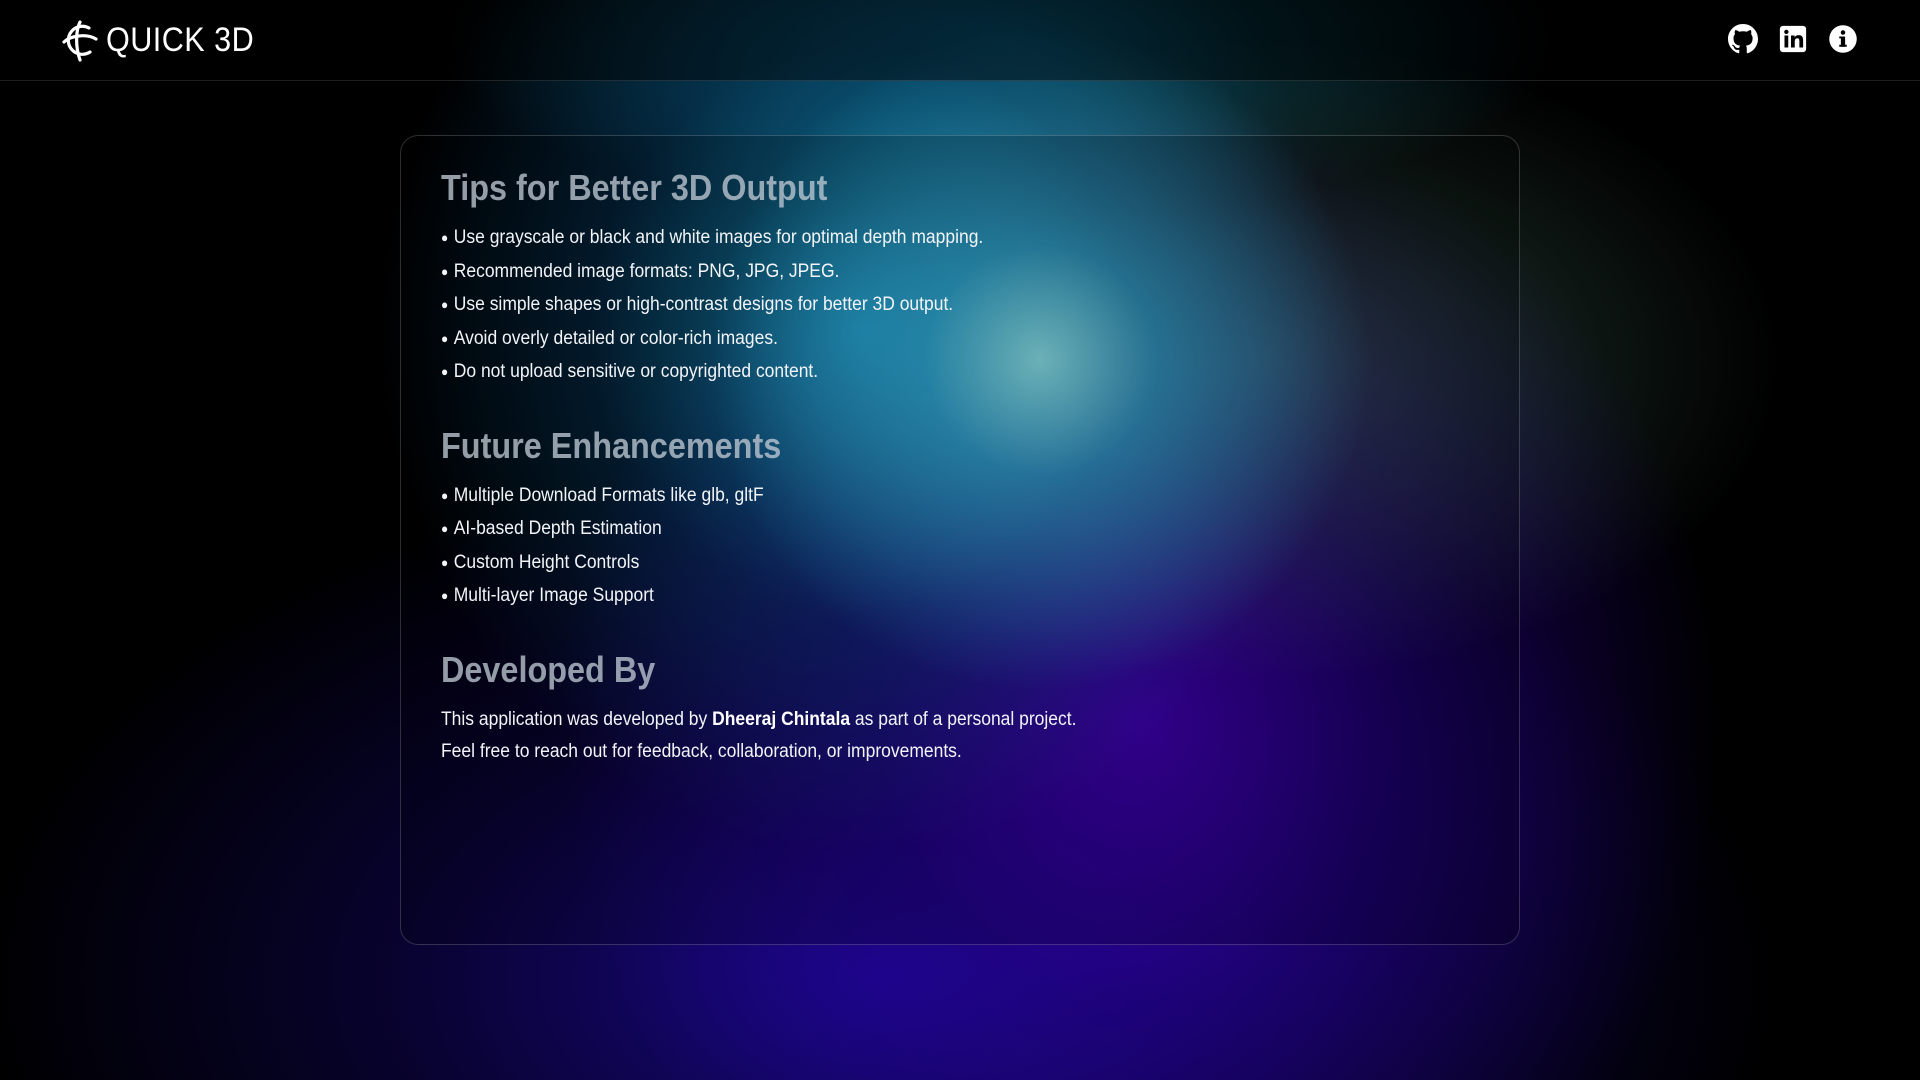  I want to click on nav-icon-group, so click(1793, 39).